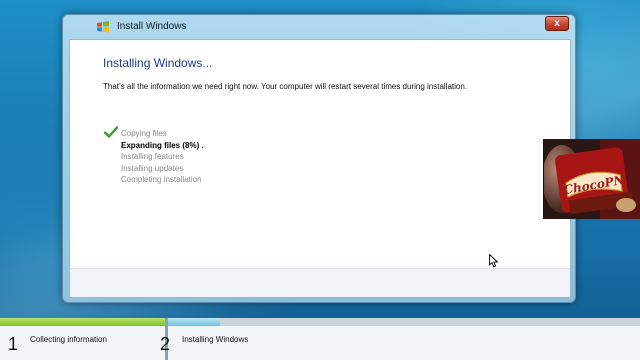  Describe the element at coordinates (557, 23) in the screenshot. I see `close-button: x` at that location.